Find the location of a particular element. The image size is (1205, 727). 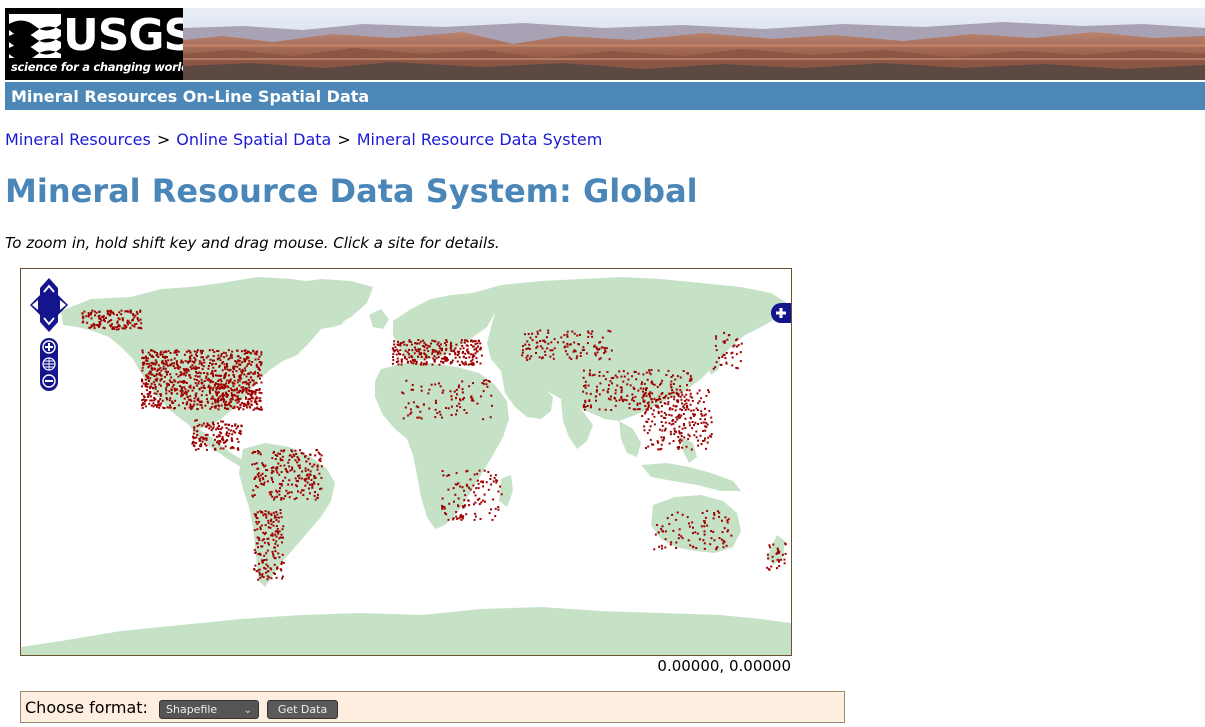

breadcrumb-mineral-resource-data-system: Mineral Resource Data System is located at coordinates (480, 139).